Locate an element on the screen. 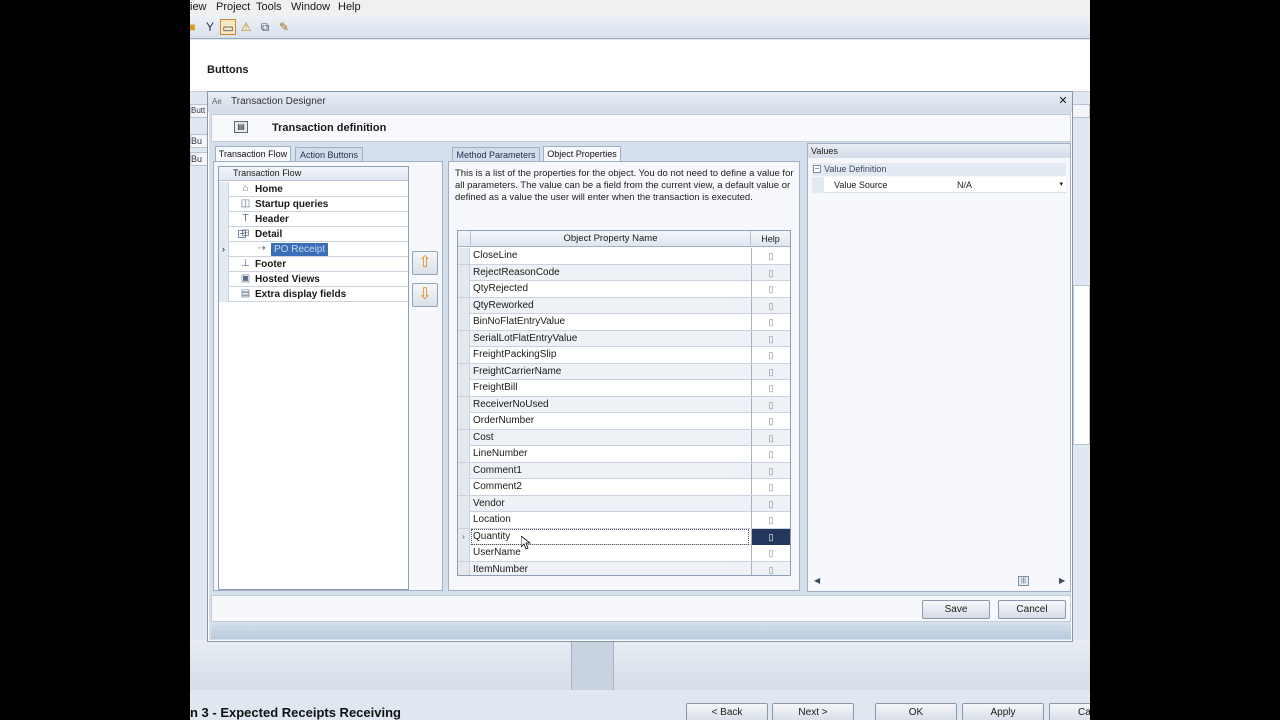 Image resolution: width=1280 pixels, height=720 pixels. tab-action-buttons: Action Buttons is located at coordinates (329, 154).